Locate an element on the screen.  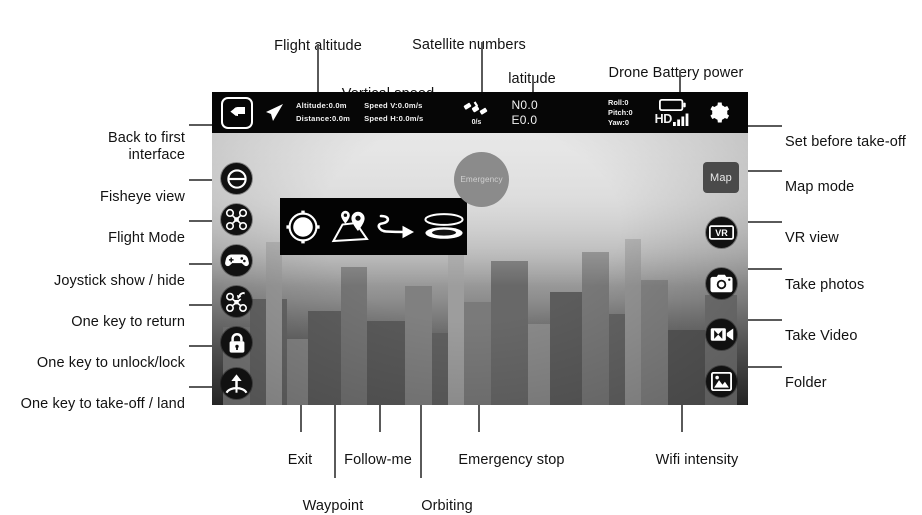
orbit-icon is located at coordinates (444, 225).